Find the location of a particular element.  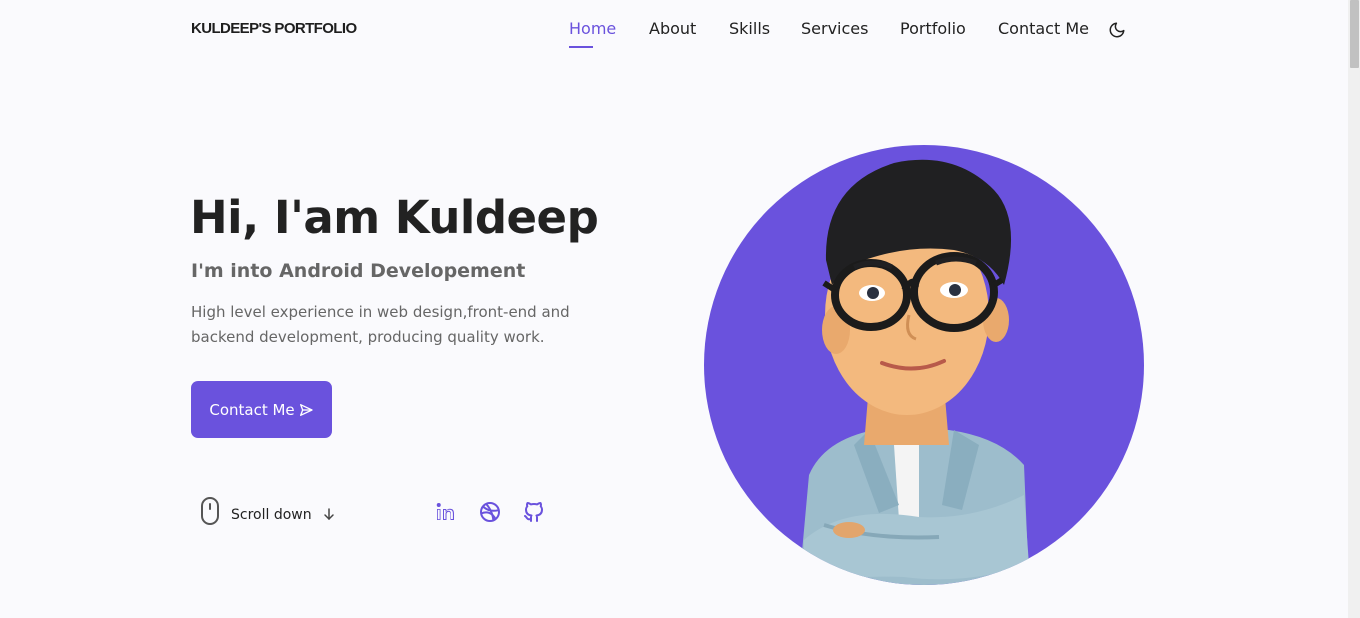

contact-me-button: Contact Me is located at coordinates (261, 409).